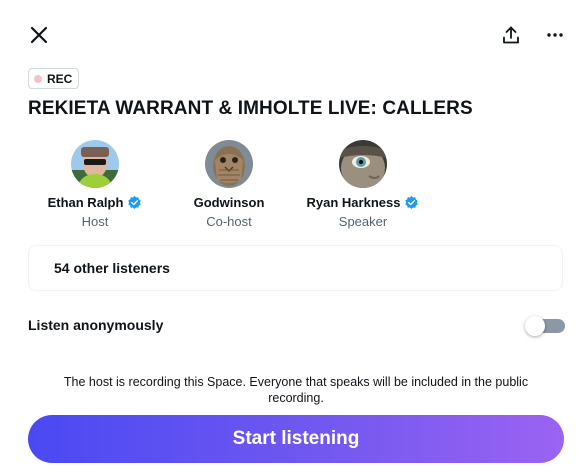  I want to click on listen-anonymously-row: Listen anonymously, so click(296, 326).